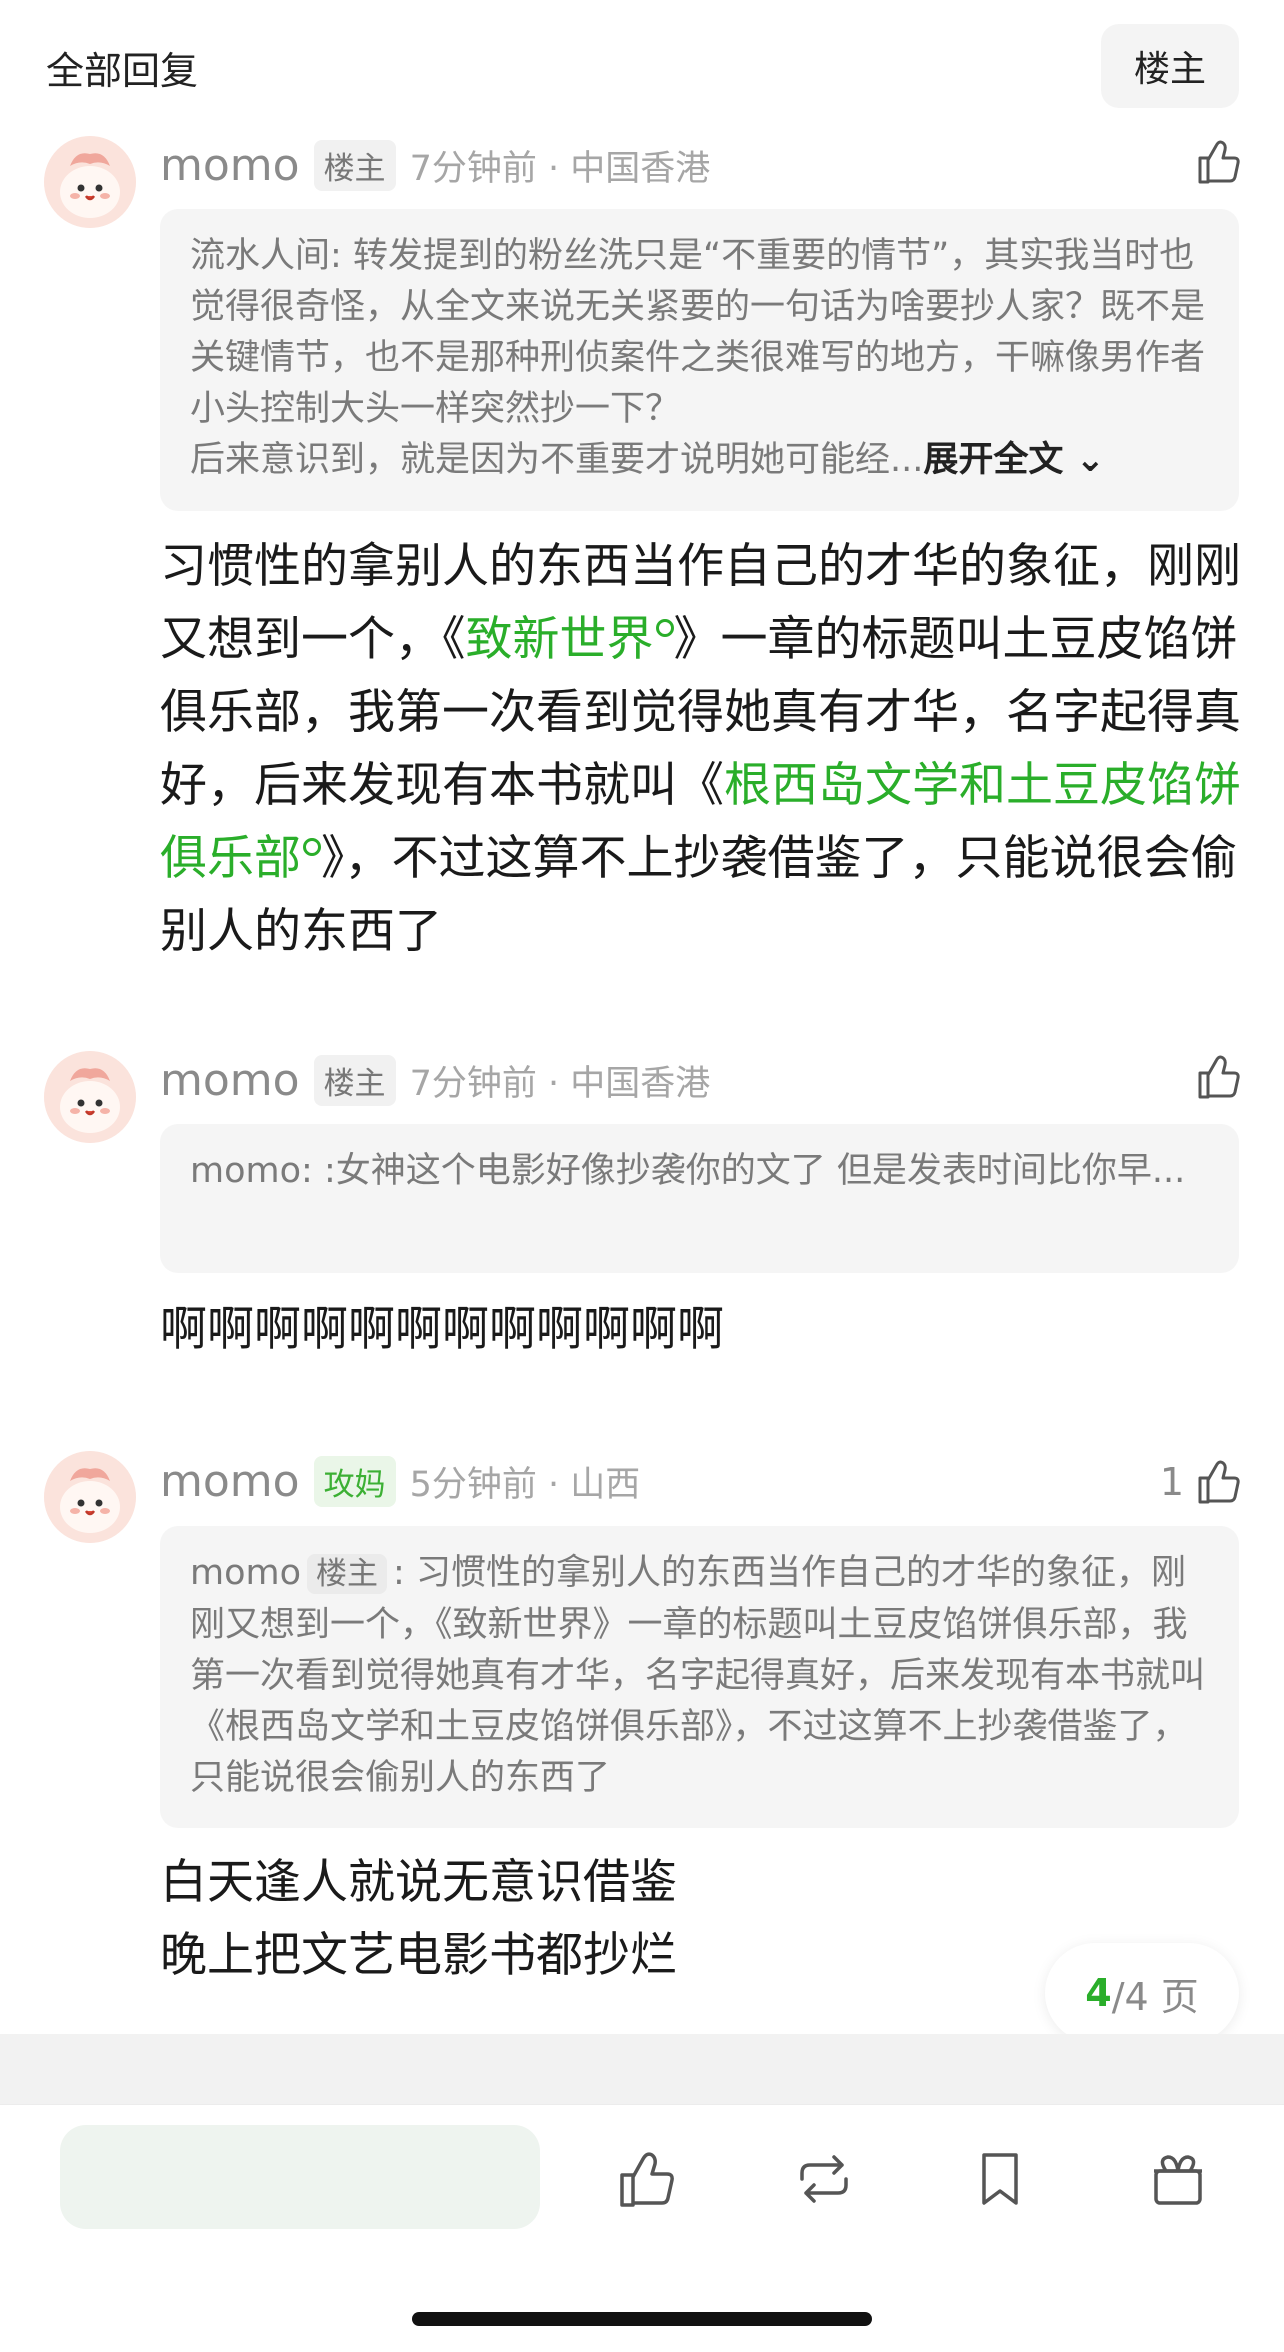 The width and height of the screenshot is (1284, 2352). Describe the element at coordinates (1171, 1482) in the screenshot. I see `like-count: 1` at that location.